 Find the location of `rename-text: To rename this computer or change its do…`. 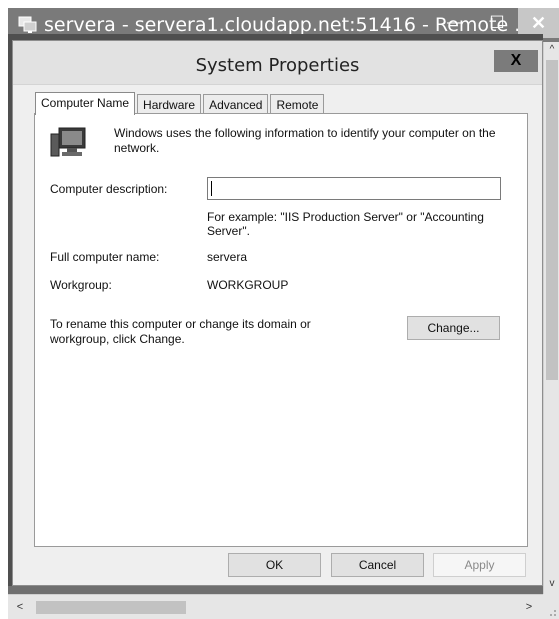

rename-text: To rename this computer or change its do… is located at coordinates (180, 331).